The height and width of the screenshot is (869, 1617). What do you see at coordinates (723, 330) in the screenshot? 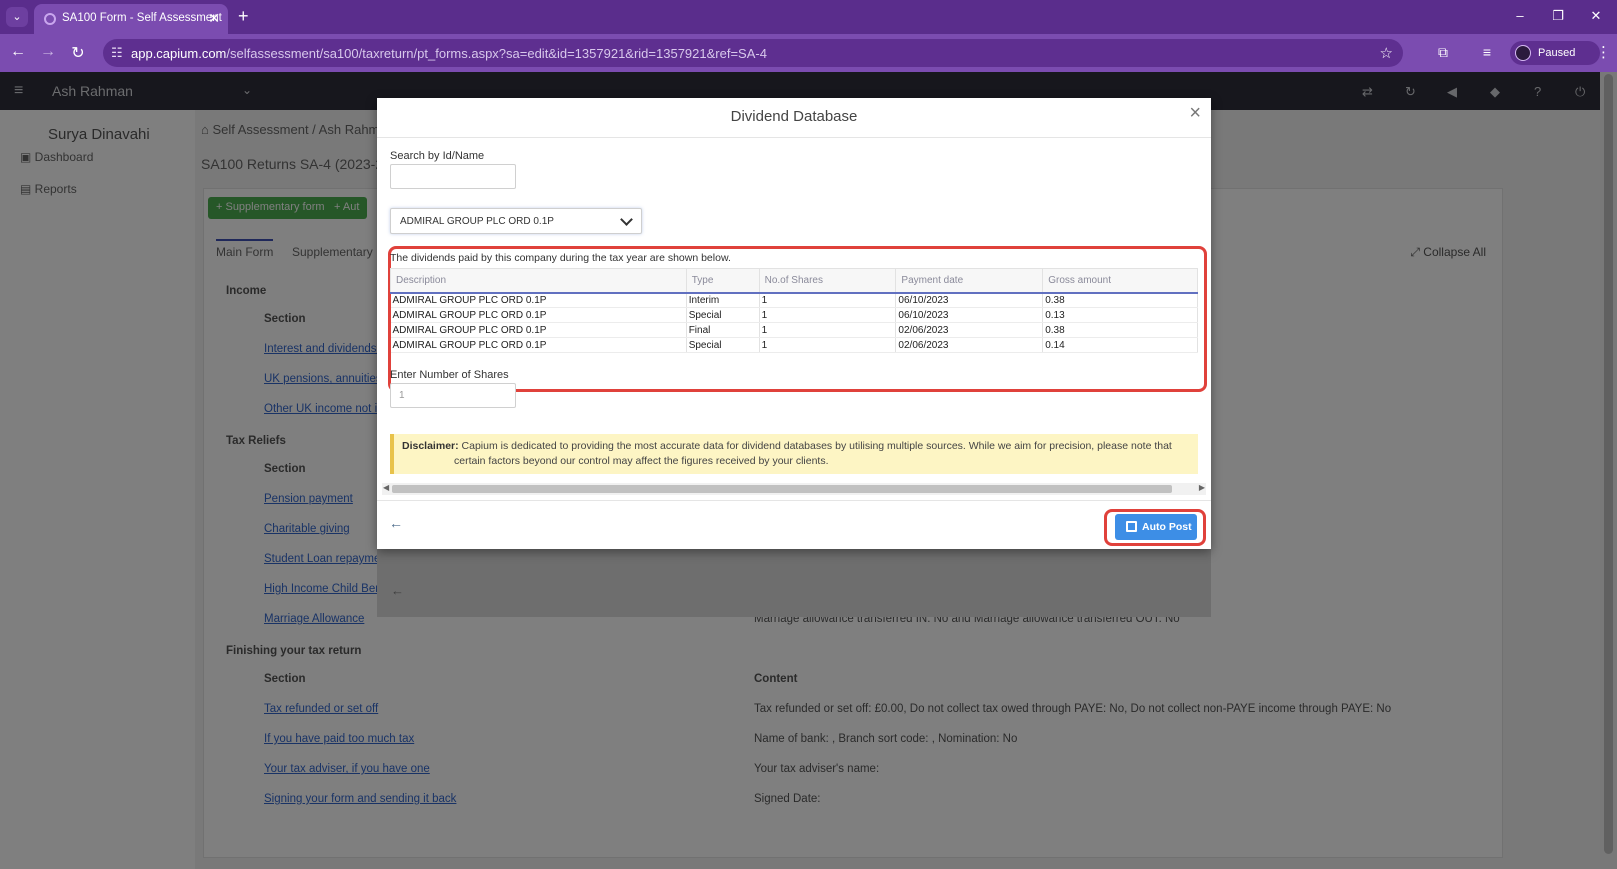
I see `cell-type: Final` at bounding box center [723, 330].